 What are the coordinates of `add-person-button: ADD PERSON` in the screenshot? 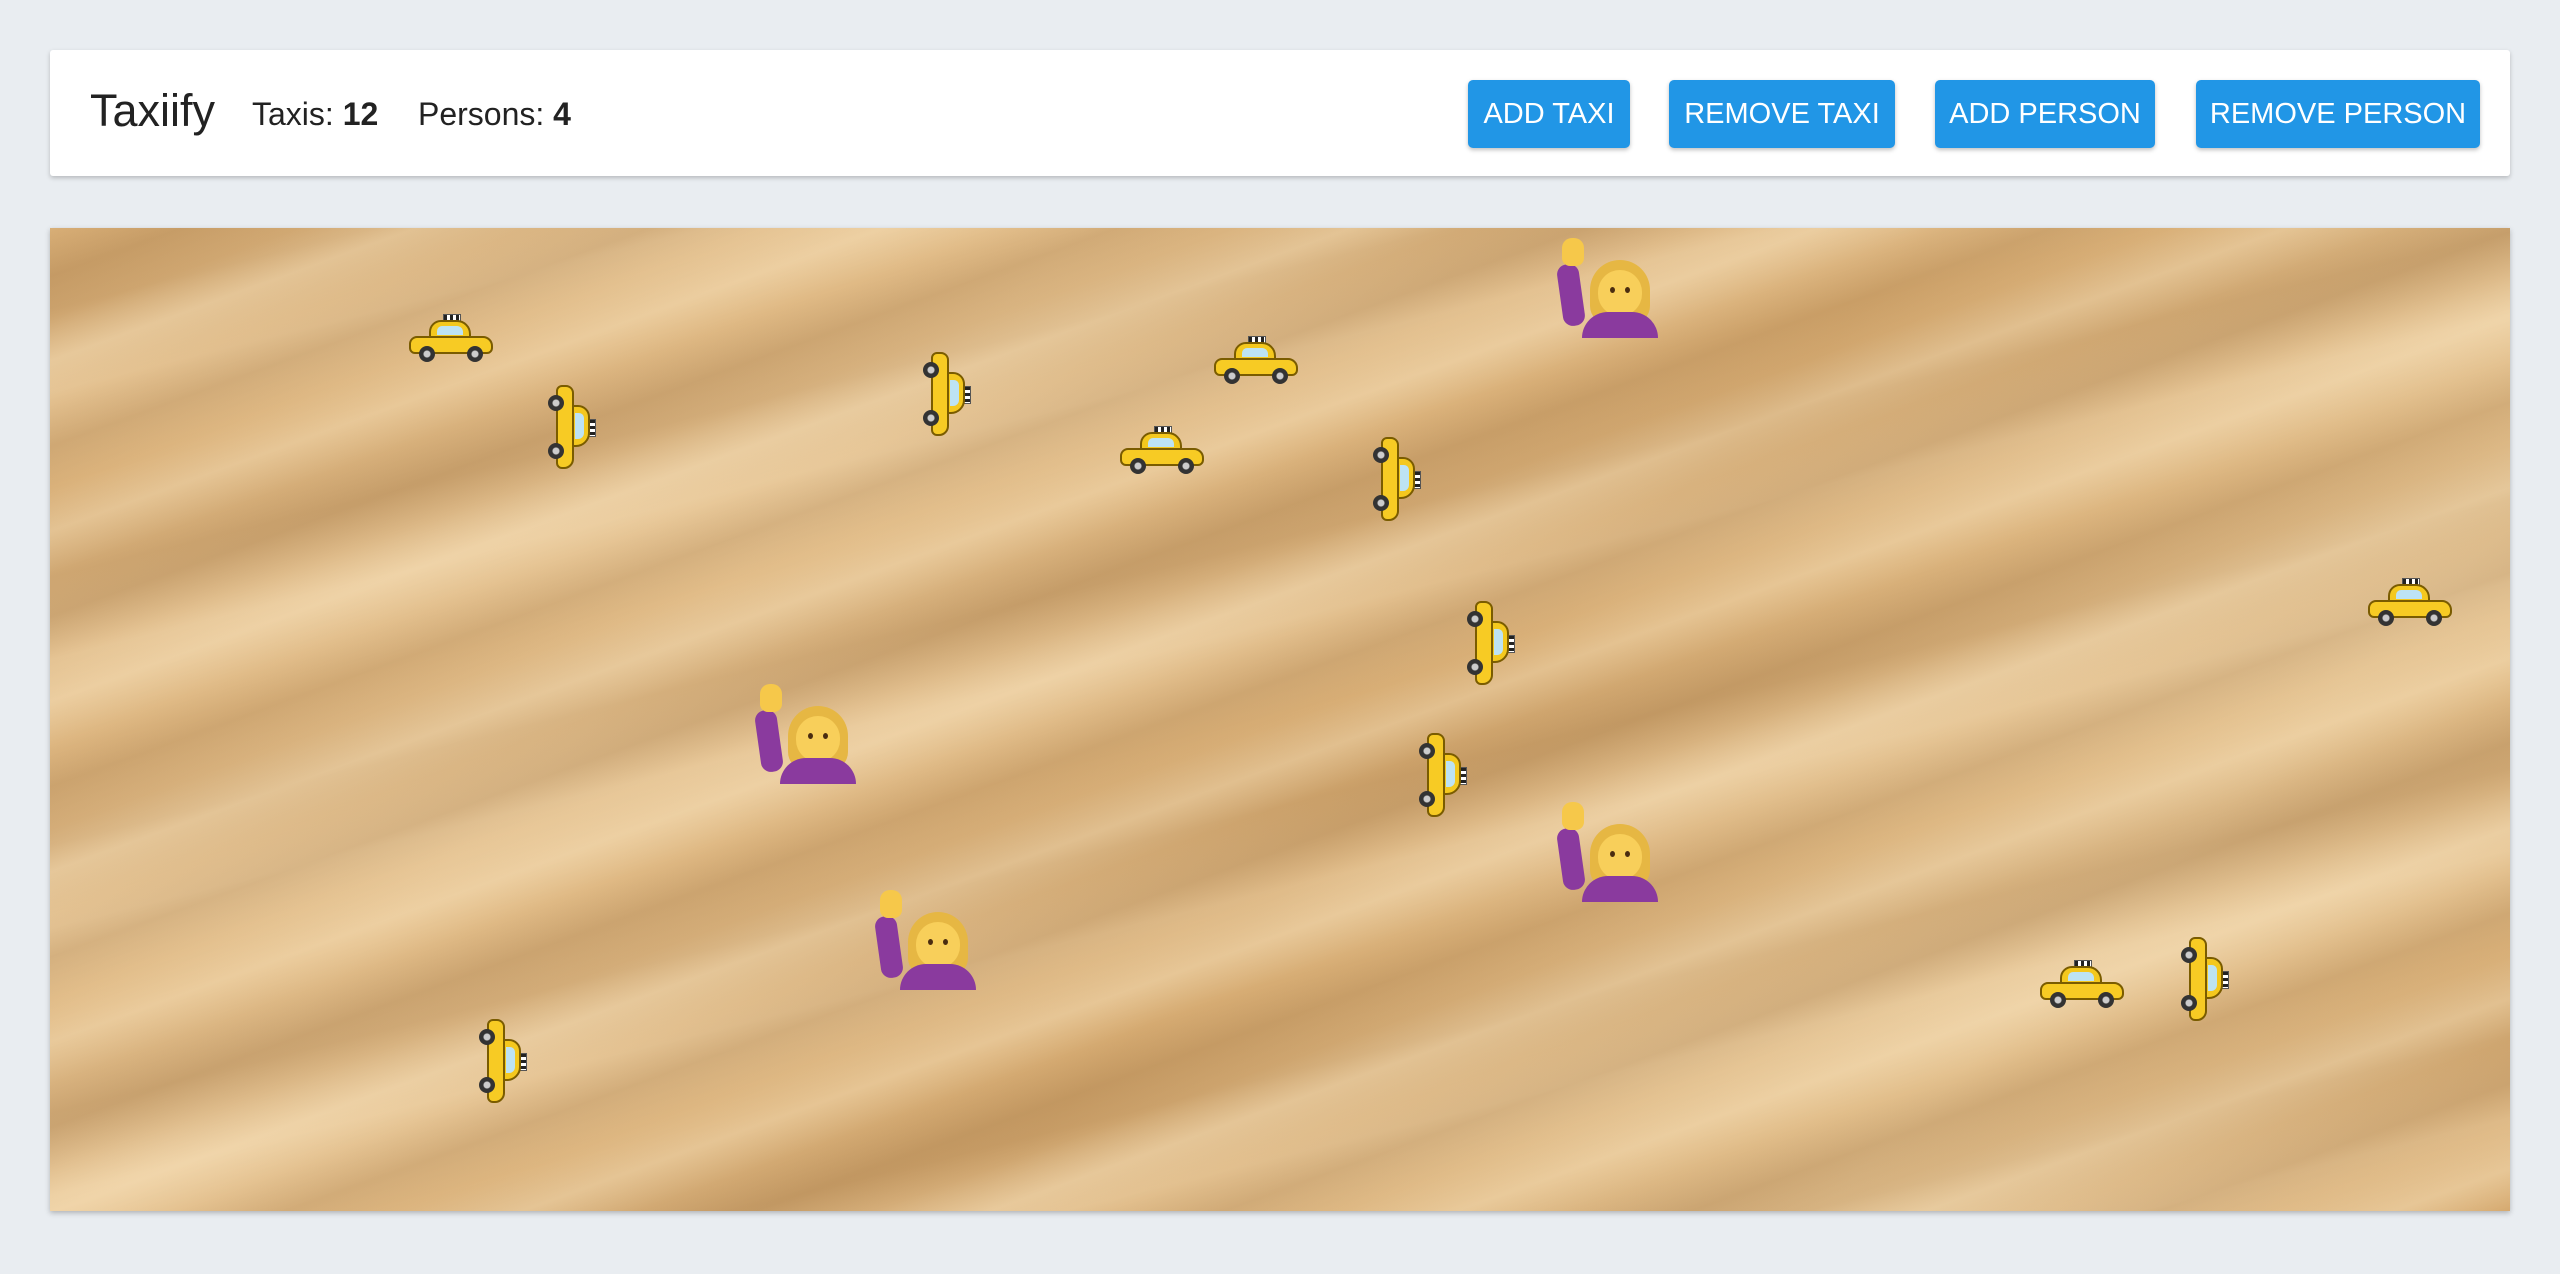 It's located at (2045, 114).